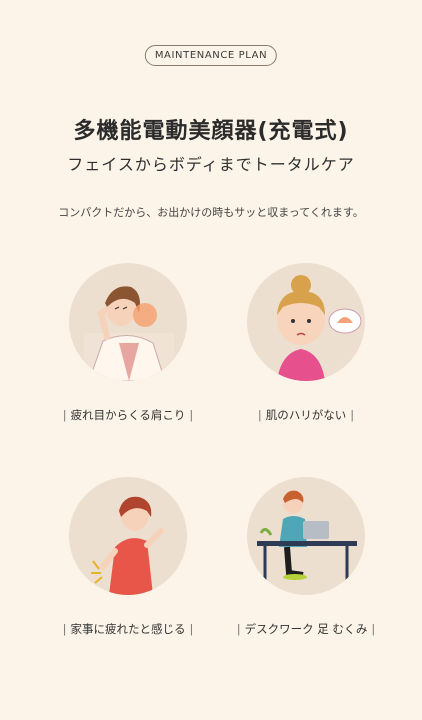  Describe the element at coordinates (306, 322) in the screenshot. I see `skin-concern-illustration-icon` at that location.